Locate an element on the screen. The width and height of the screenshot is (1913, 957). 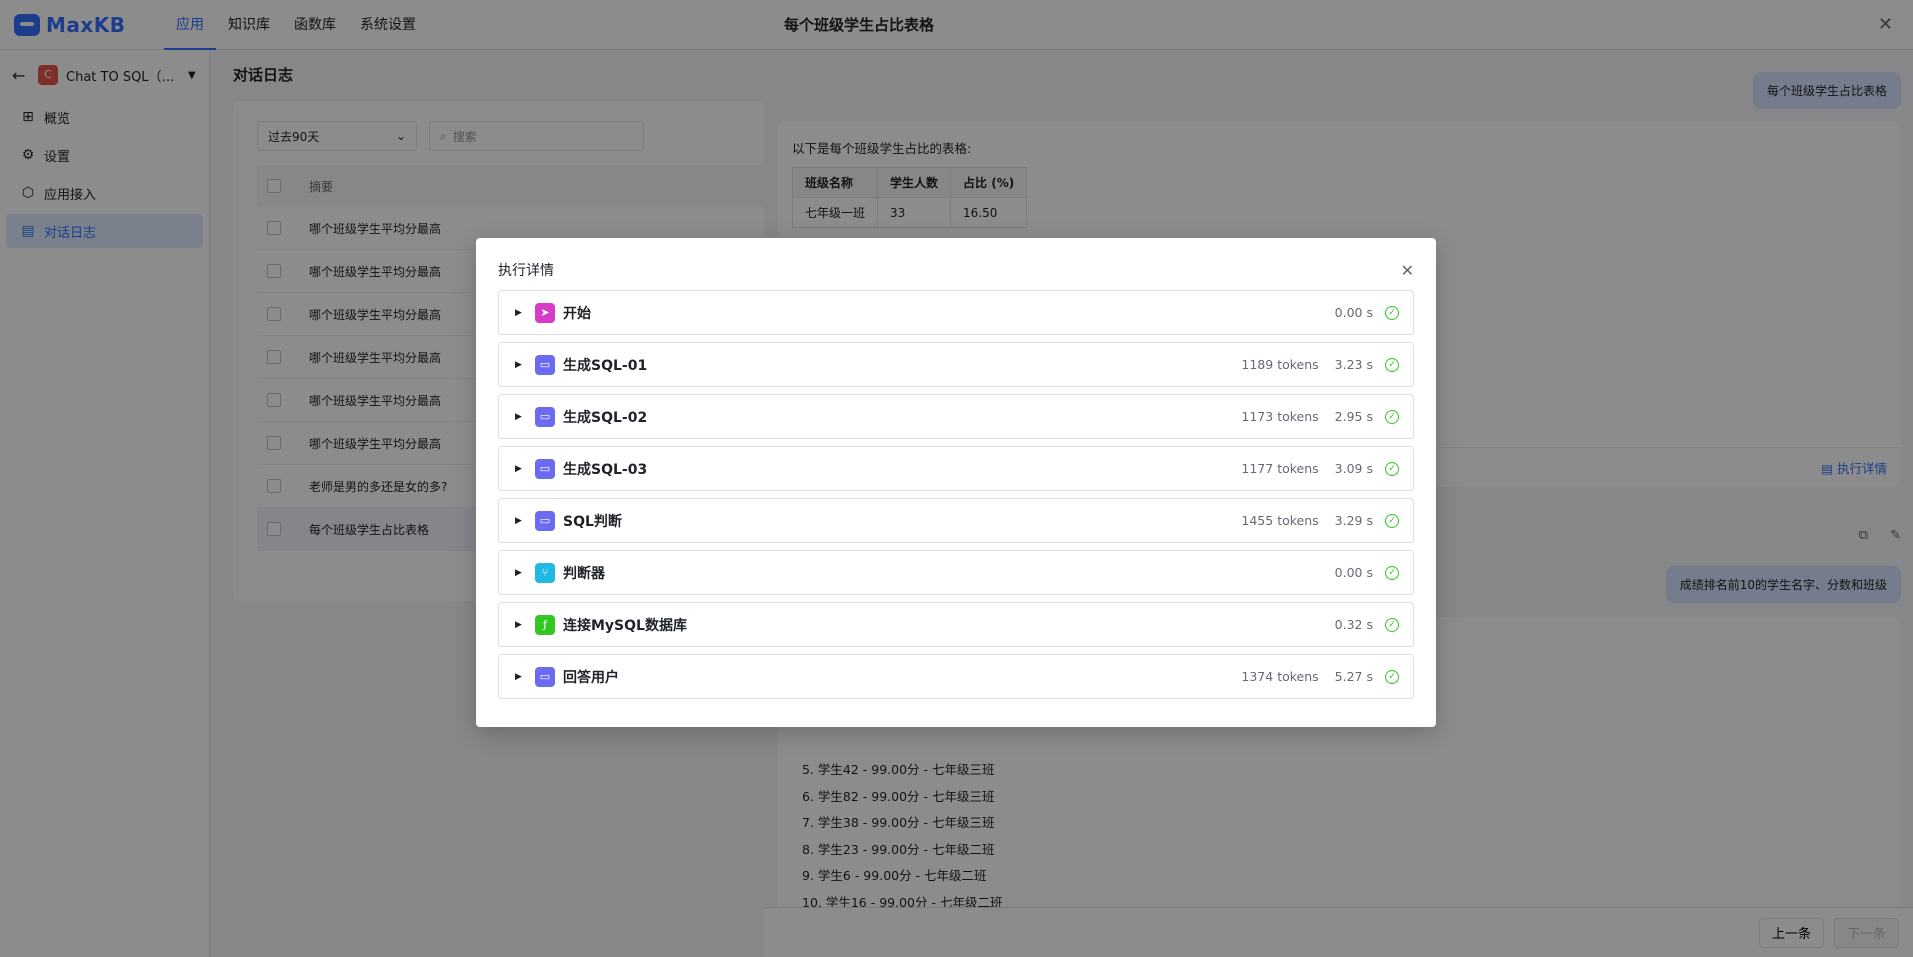
execution-step: ▶ ƒ 连接MySQL数据库 0.32 s ✓ is located at coordinates (956, 624).